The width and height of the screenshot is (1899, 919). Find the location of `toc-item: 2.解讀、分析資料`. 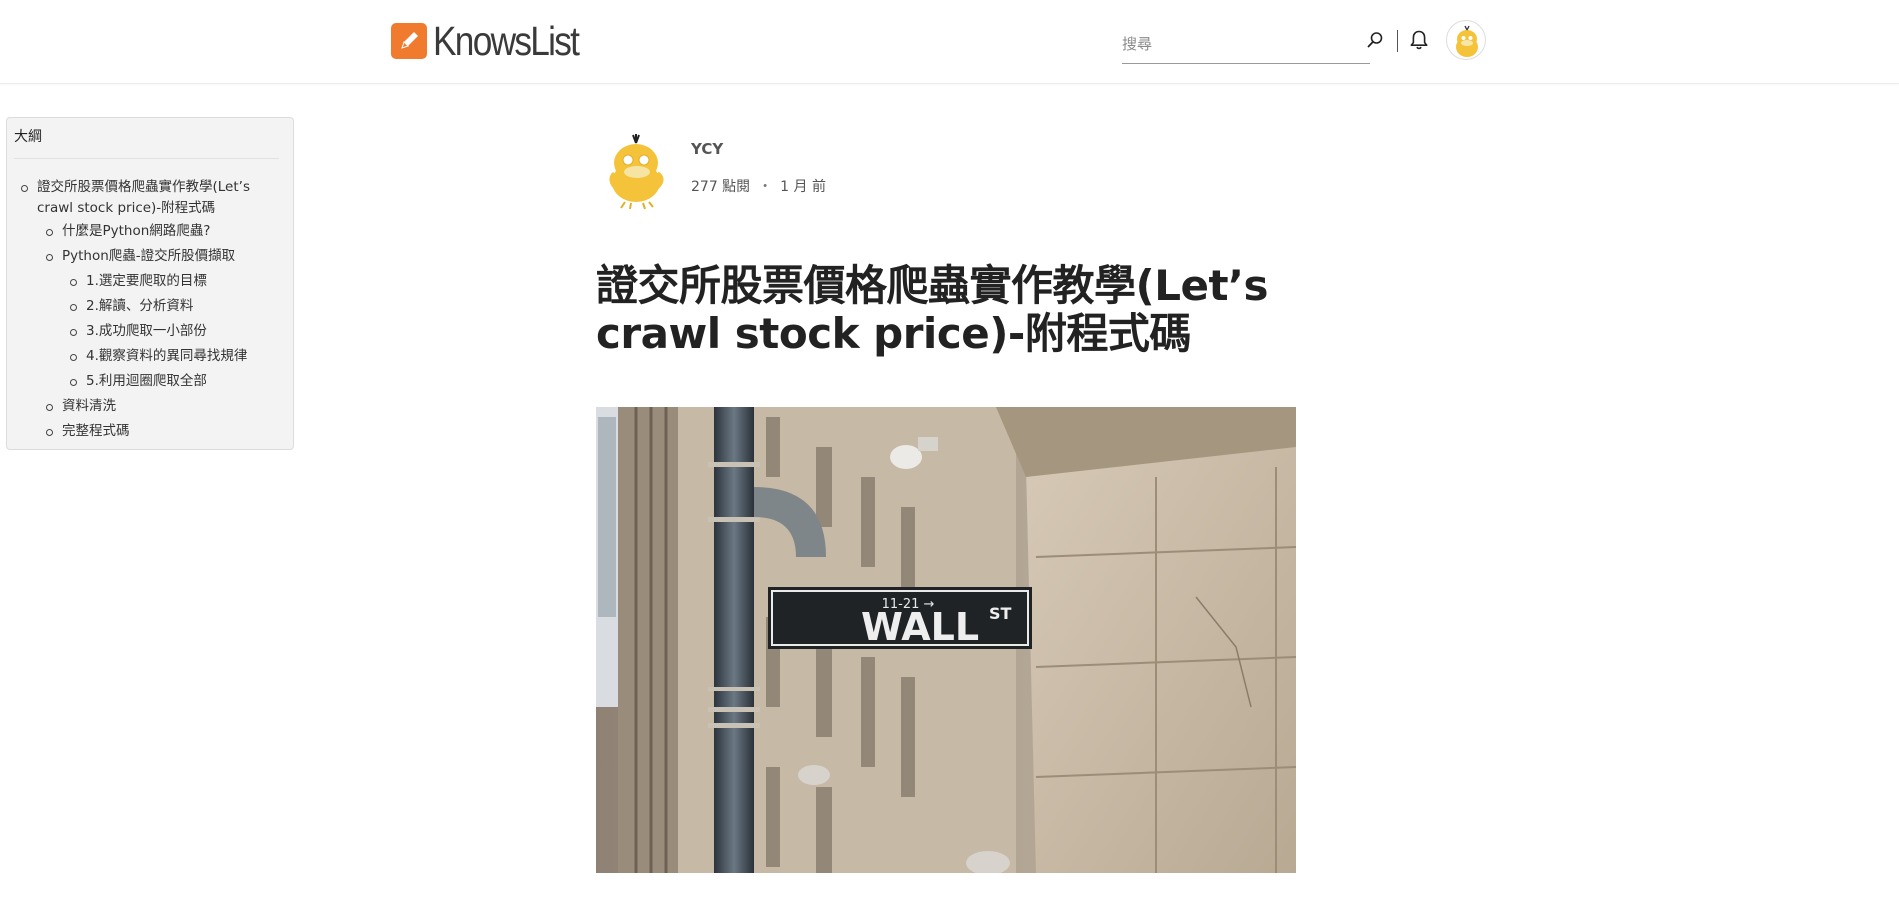

toc-item: 2.解讀、分析資料 is located at coordinates (131, 306).